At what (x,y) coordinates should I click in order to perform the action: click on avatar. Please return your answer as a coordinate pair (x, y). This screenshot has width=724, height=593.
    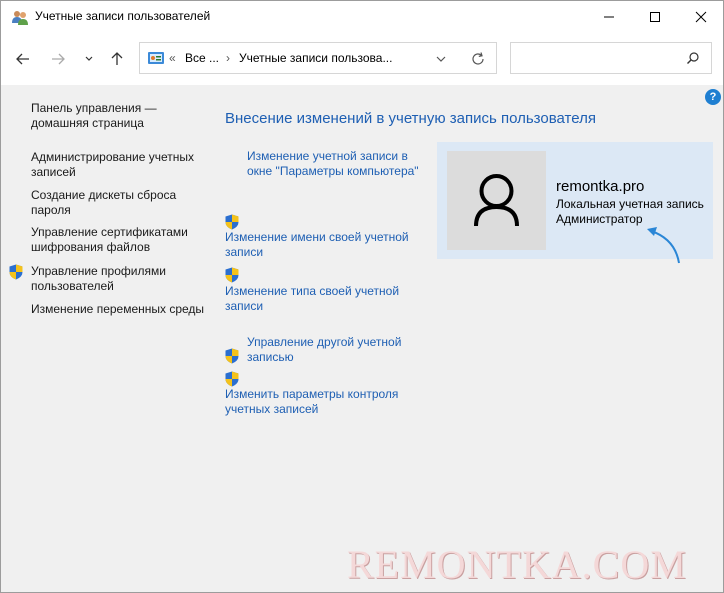
    Looking at the image, I should click on (496, 200).